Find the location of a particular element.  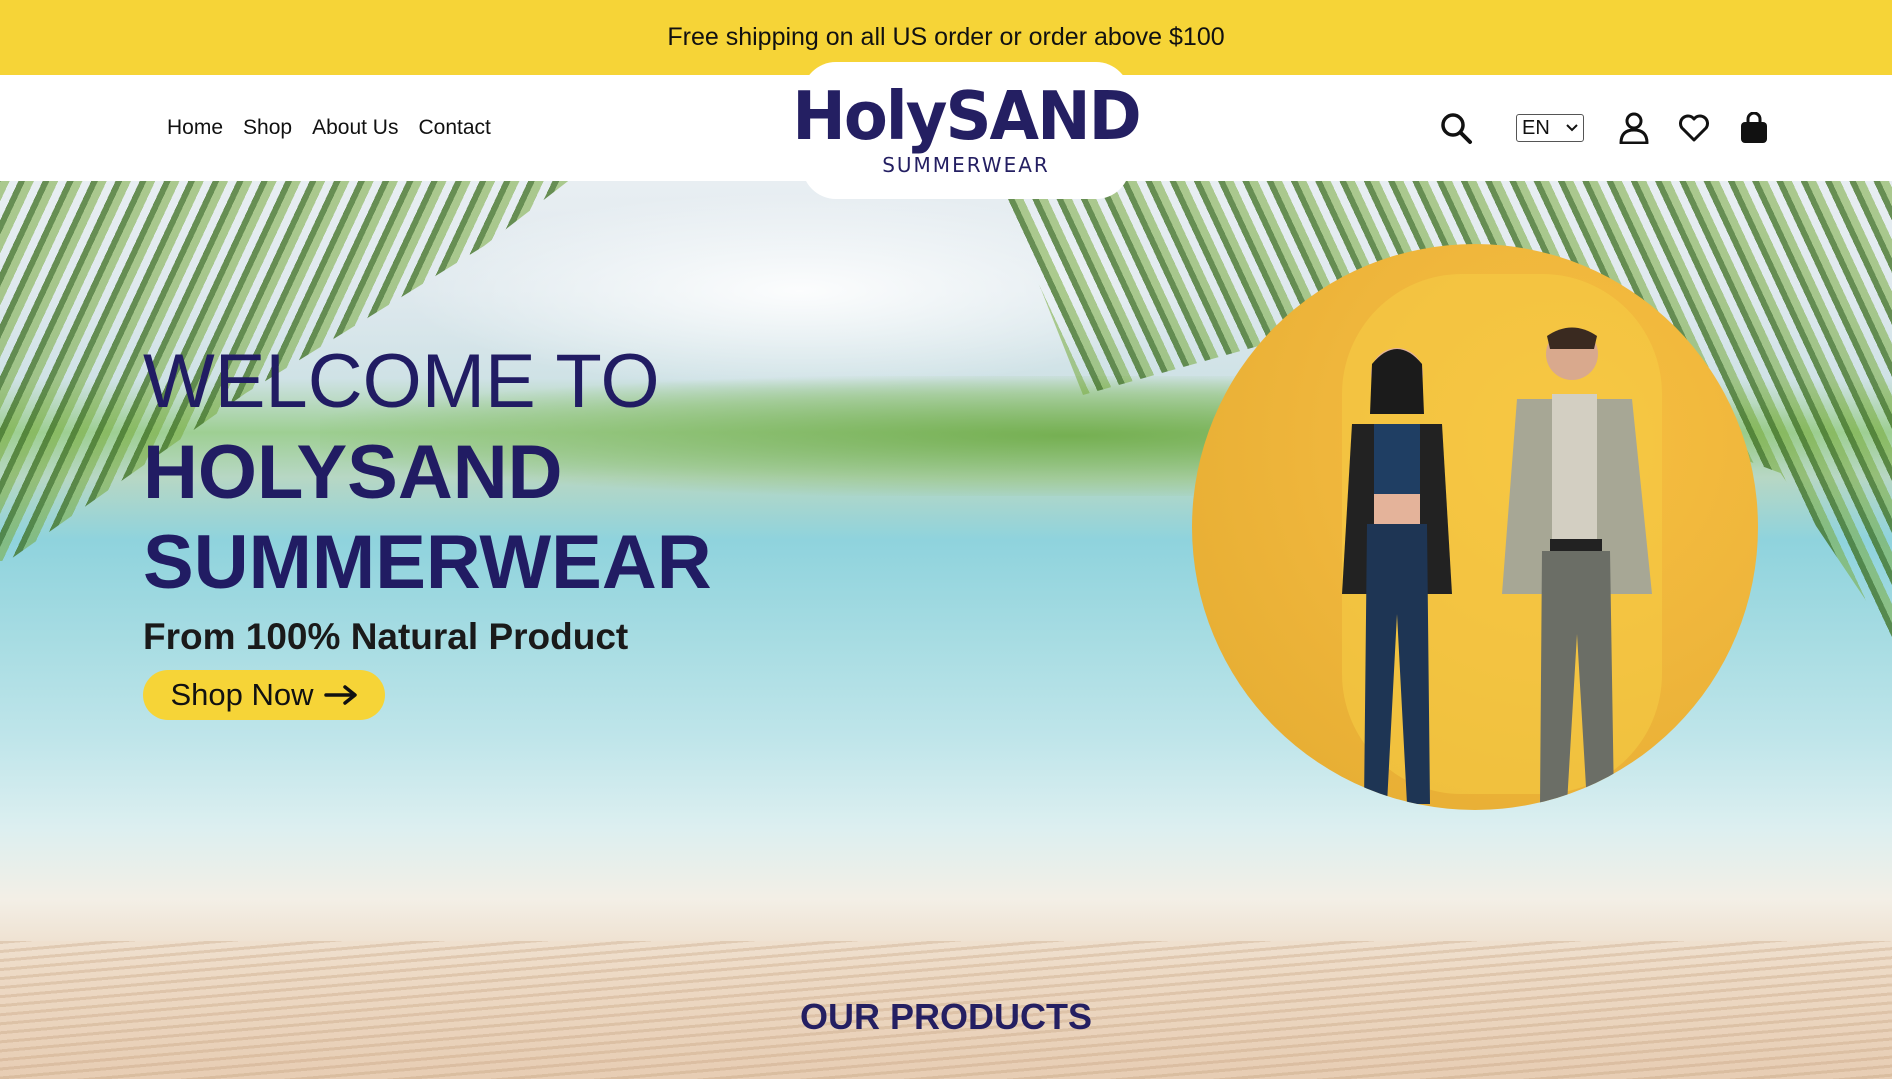

logo-wordmark: HolySAND is located at coordinates (966, 116).